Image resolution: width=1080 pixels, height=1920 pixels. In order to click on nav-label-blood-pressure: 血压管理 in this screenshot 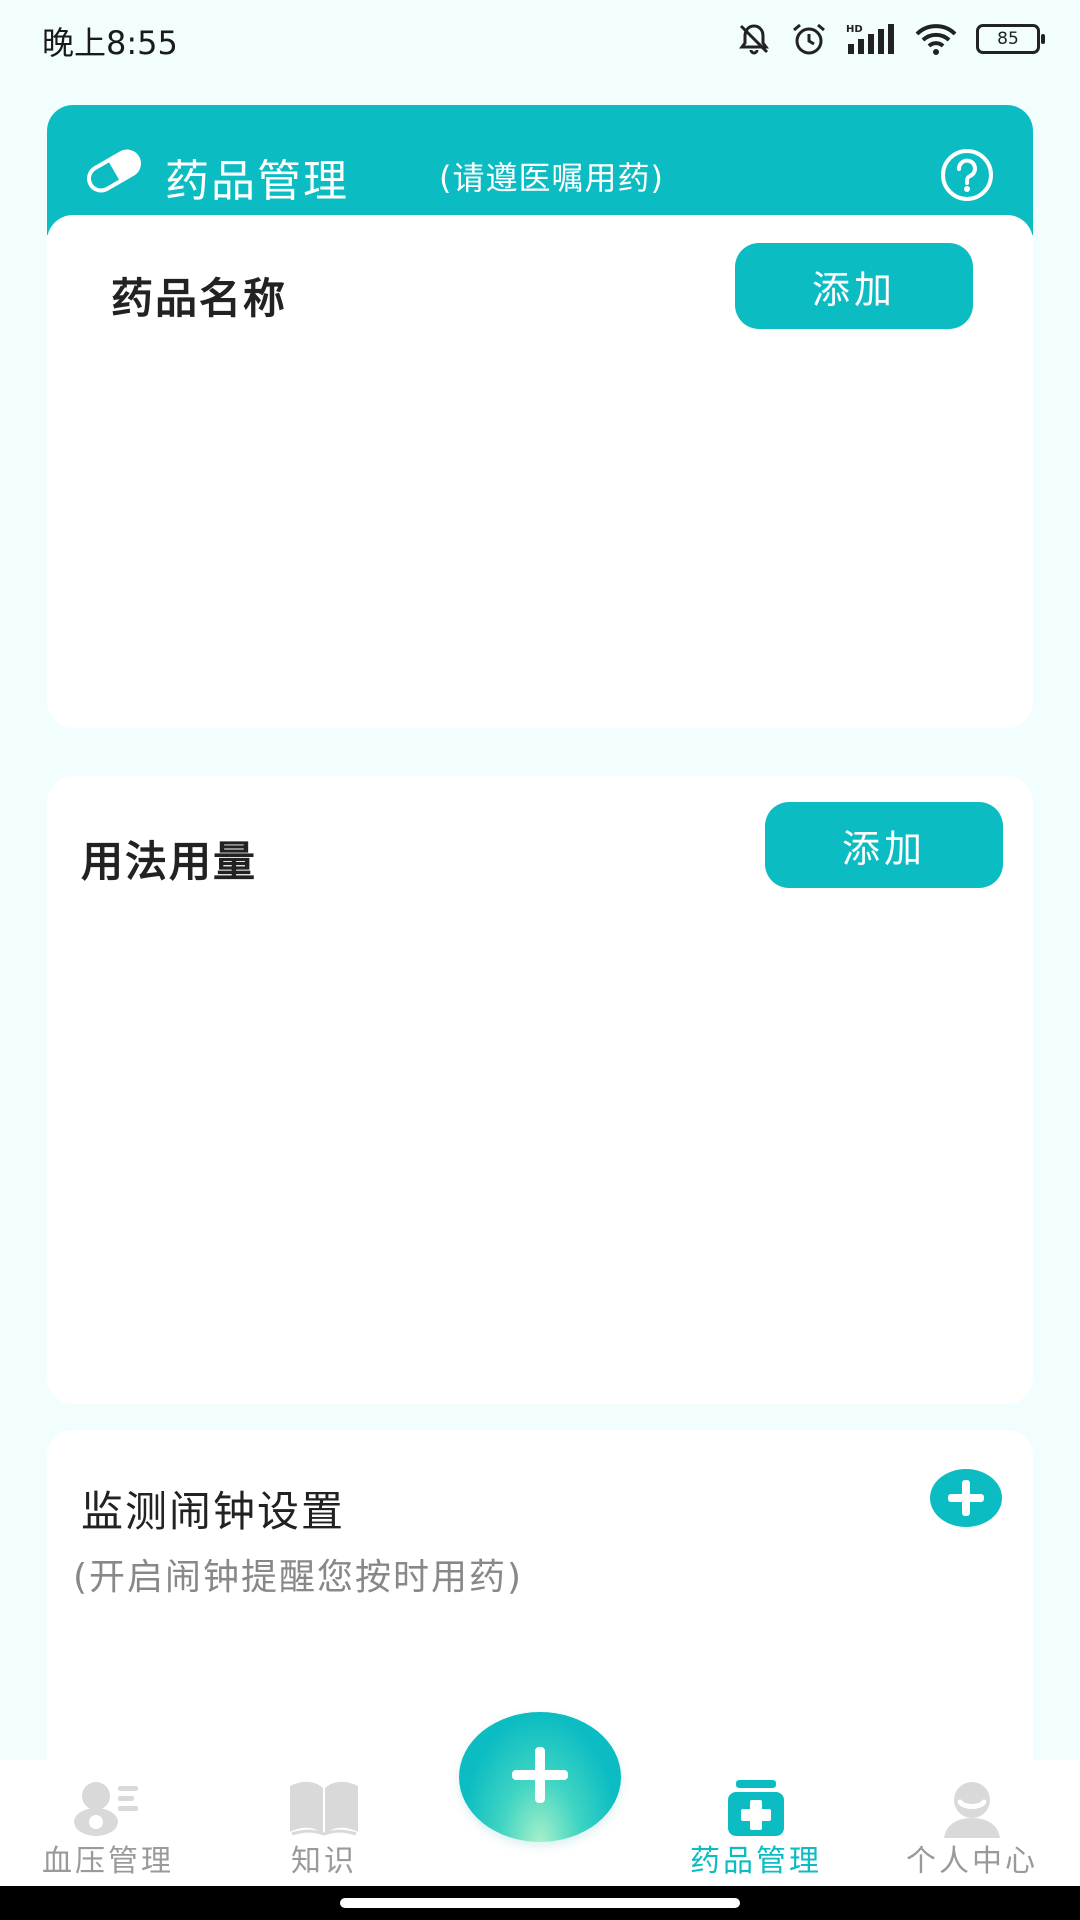, I will do `click(108, 1861)`.